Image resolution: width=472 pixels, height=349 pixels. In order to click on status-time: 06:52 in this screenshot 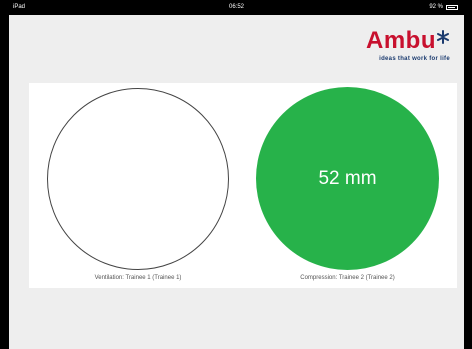, I will do `click(236, 7)`.